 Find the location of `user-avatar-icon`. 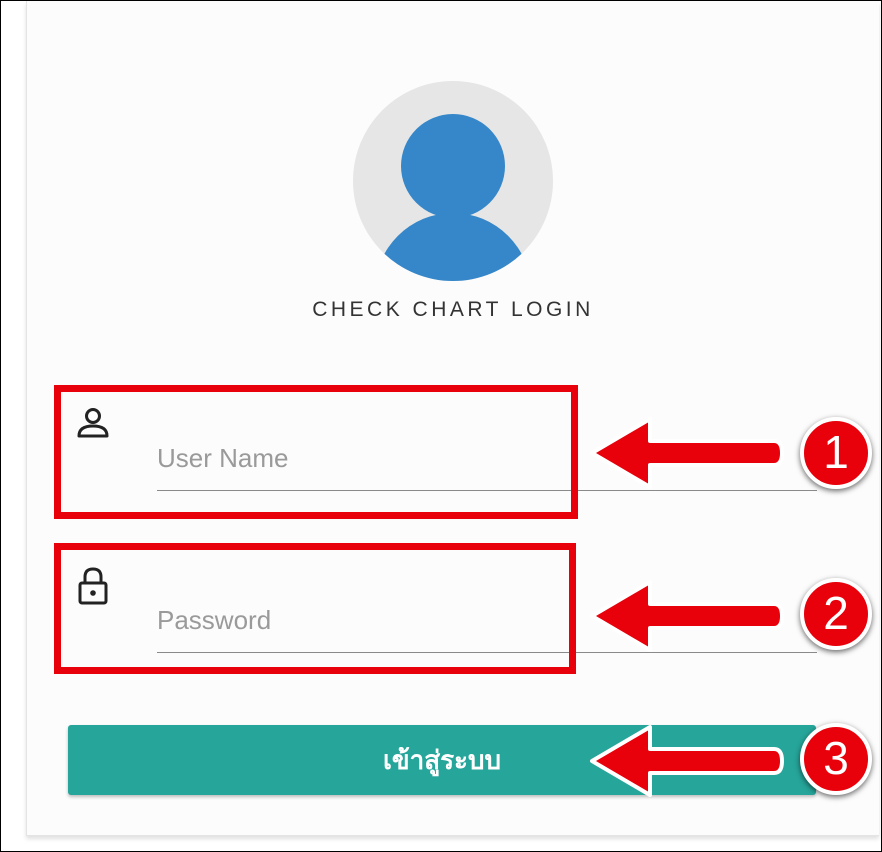

user-avatar-icon is located at coordinates (453, 181).